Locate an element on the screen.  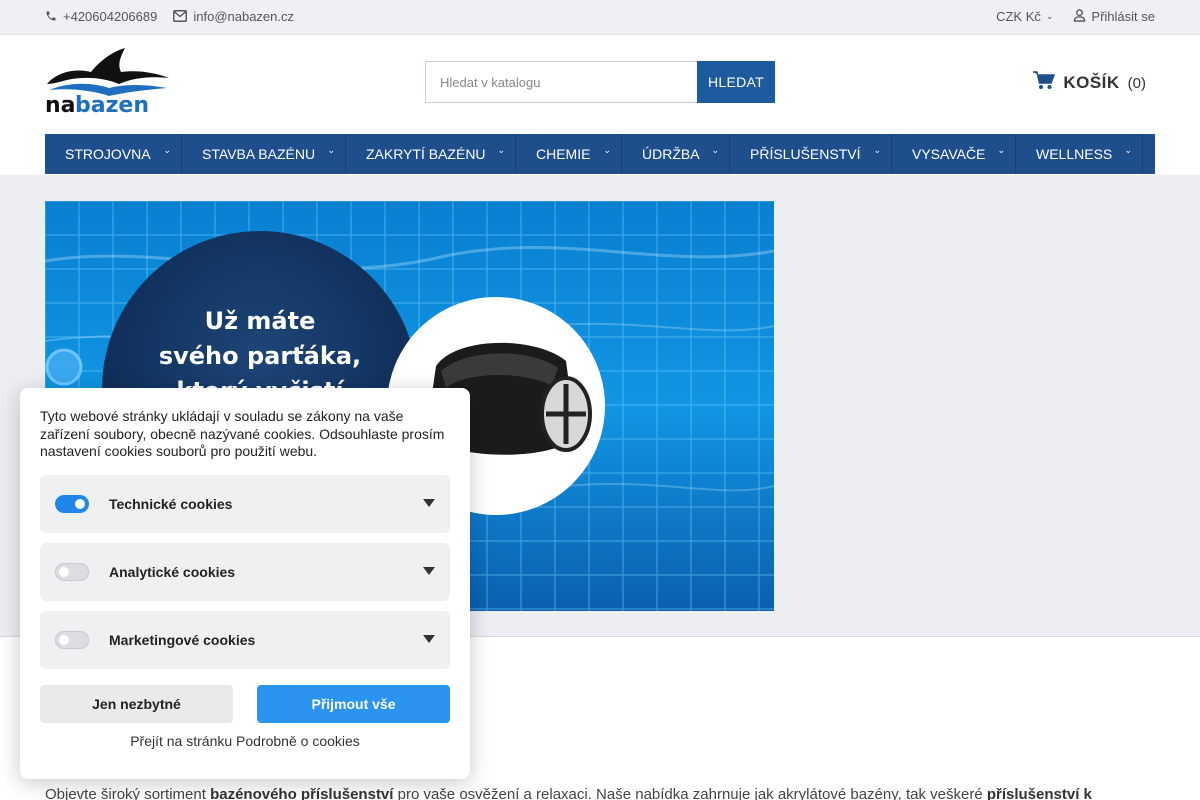
cookie-category-label: Marketingové cookies is located at coordinates (182, 640).